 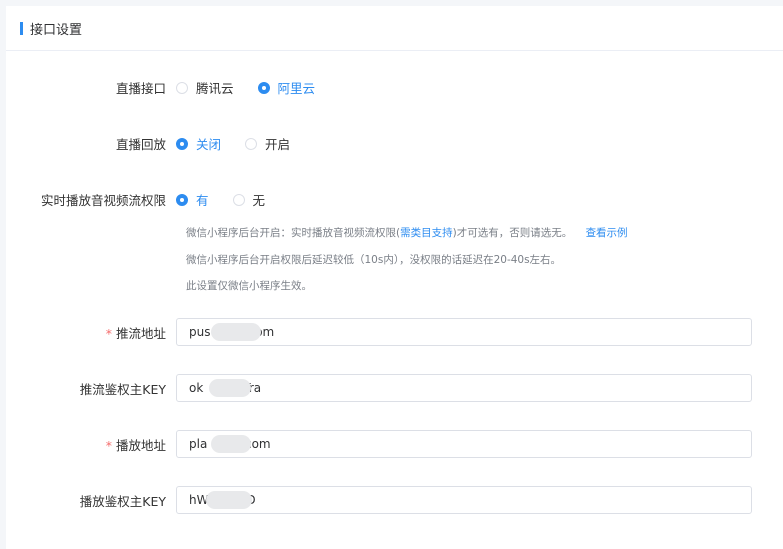 What do you see at coordinates (464, 500) in the screenshot?
I see `play-key-input` at bounding box center [464, 500].